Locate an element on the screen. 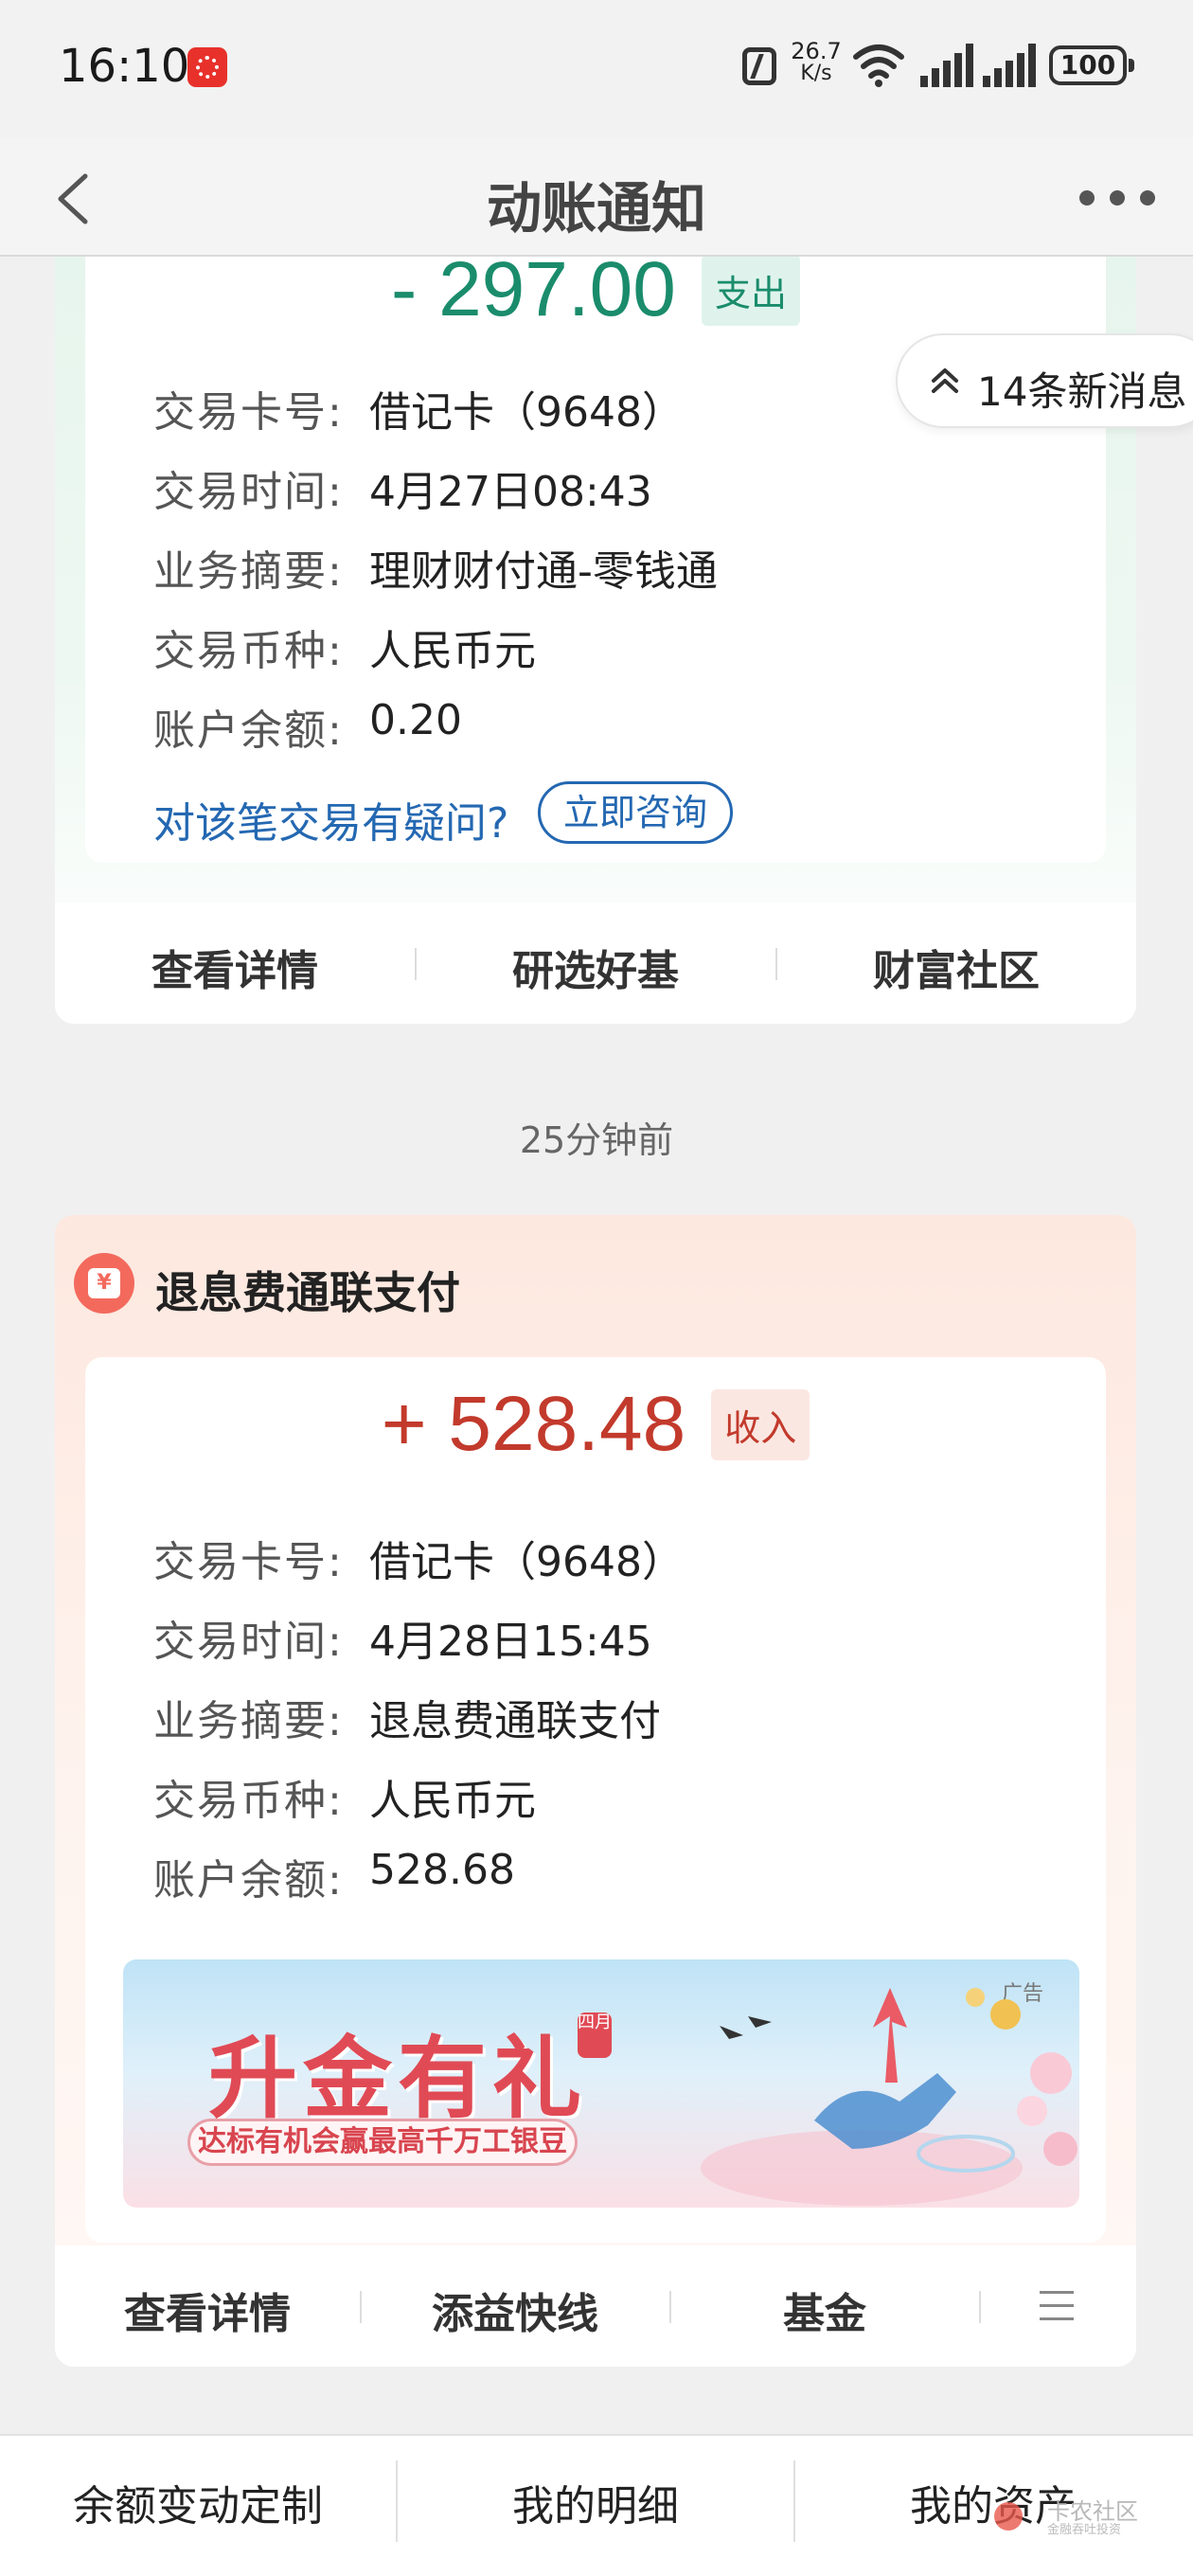  field-time: 交易时间: 4月27日08:43 is located at coordinates (402, 487).